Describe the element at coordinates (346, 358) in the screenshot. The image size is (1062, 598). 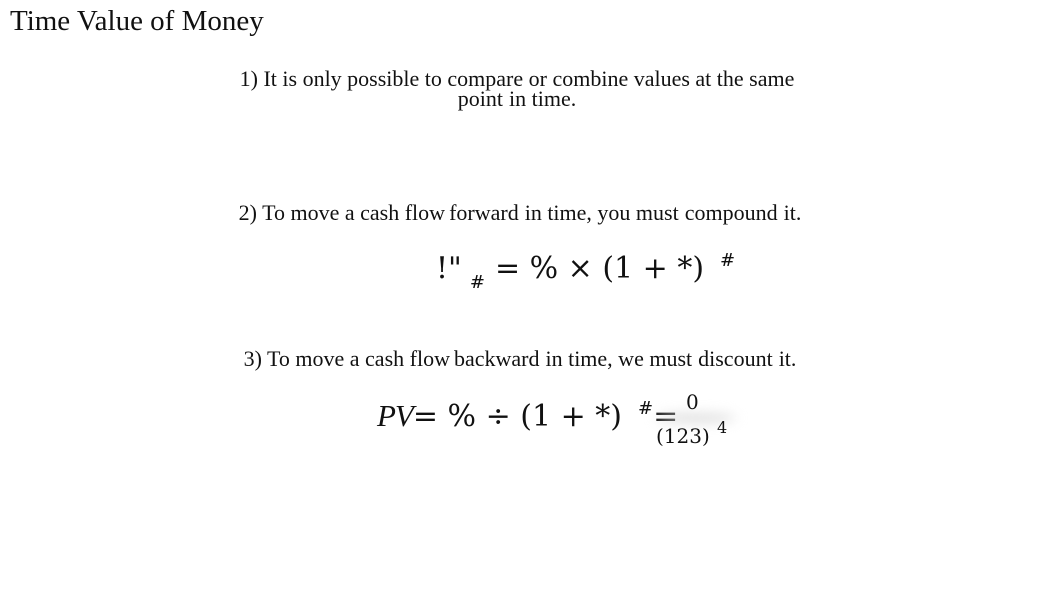
I see `point-3-prefix: 3) To move a cash flow` at that location.